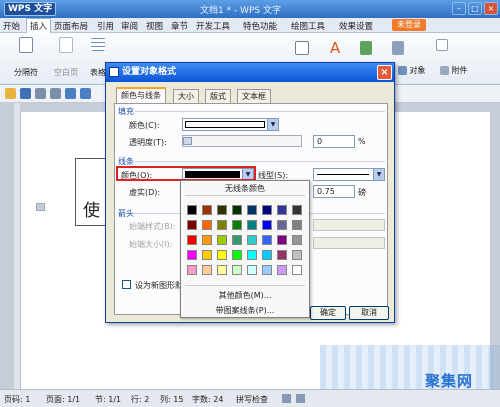 The image size is (500, 407). Describe the element at coordinates (11, 26) in the screenshot. I see `menu-start: 开始` at that location.